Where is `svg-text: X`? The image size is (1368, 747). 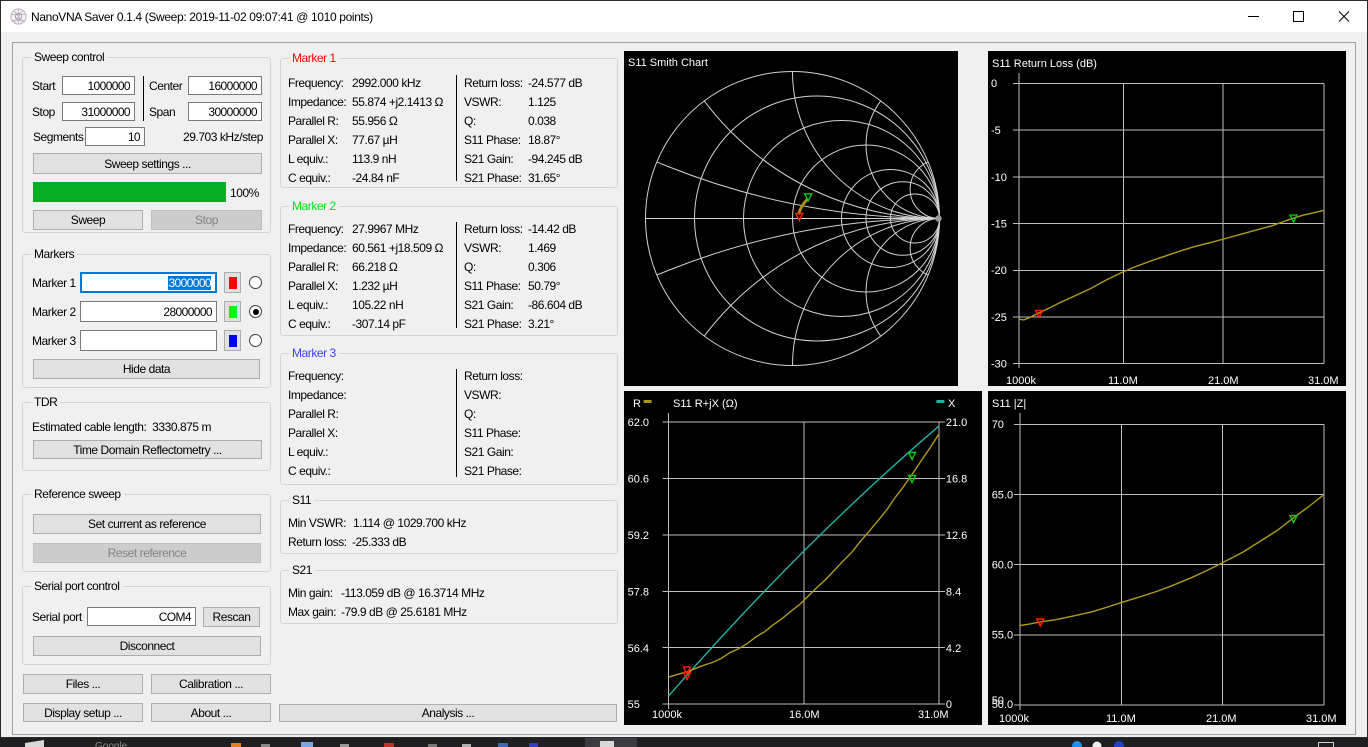 svg-text: X is located at coordinates (952, 404).